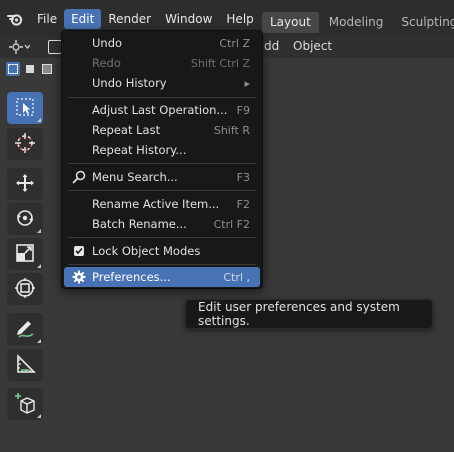 The width and height of the screenshot is (454, 452). I want to click on add-cube-icon, so click(25, 404).